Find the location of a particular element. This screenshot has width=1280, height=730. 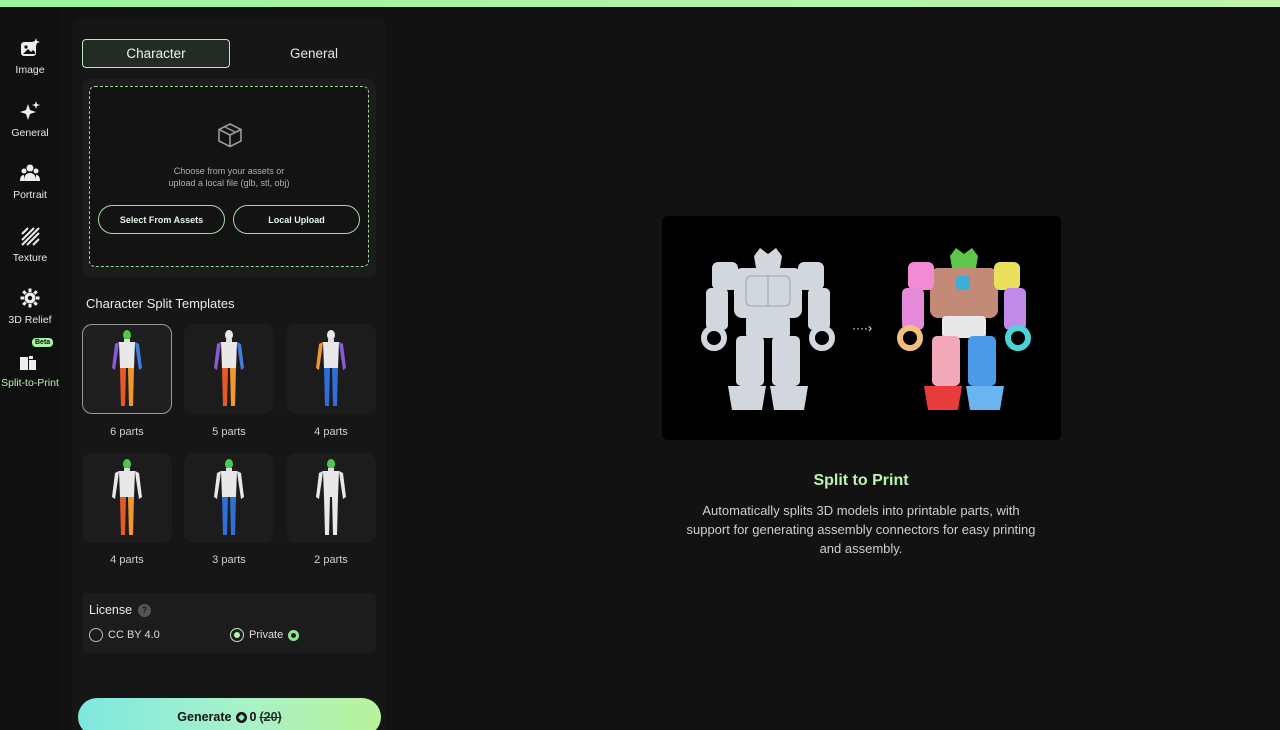

people-icon is located at coordinates (30, 173).